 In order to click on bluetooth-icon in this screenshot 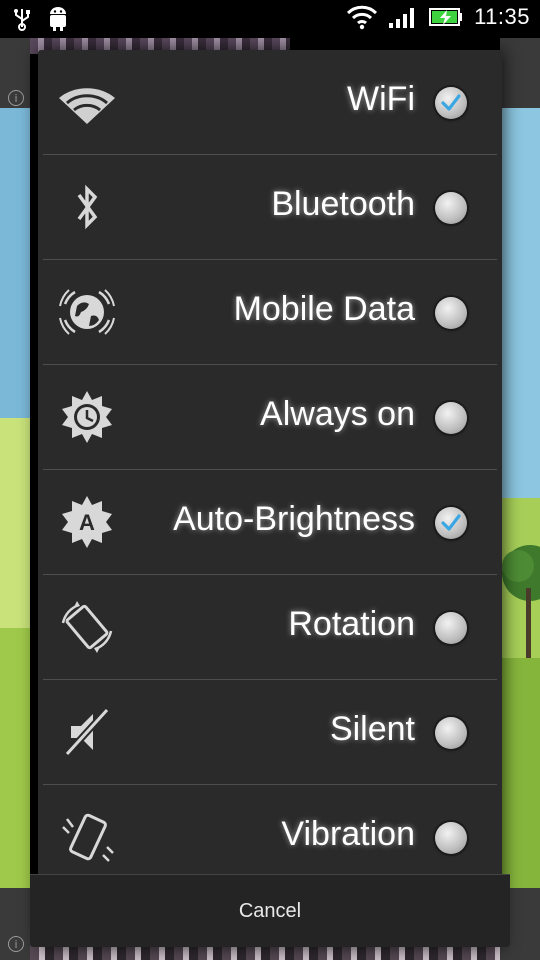, I will do `click(87, 207)`.